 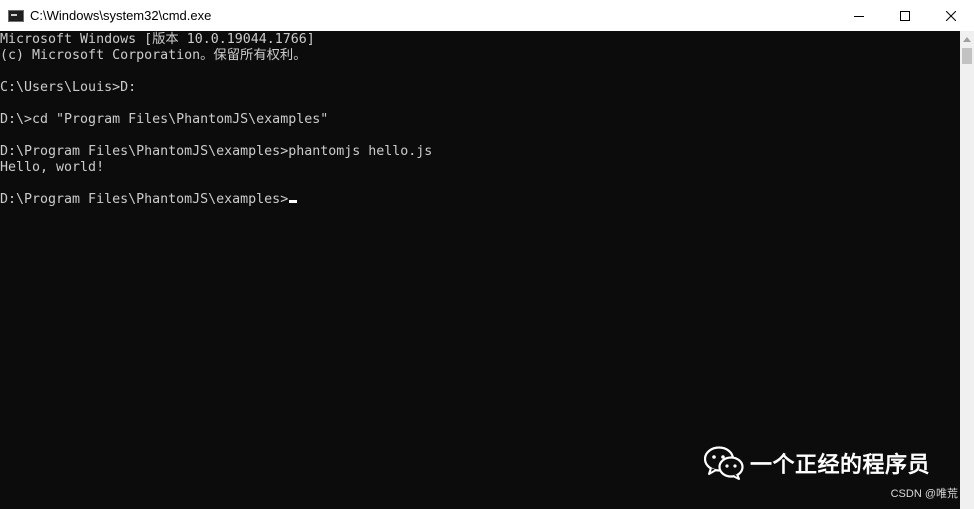 I want to click on console-line: Hello, world!, so click(x=52, y=167).